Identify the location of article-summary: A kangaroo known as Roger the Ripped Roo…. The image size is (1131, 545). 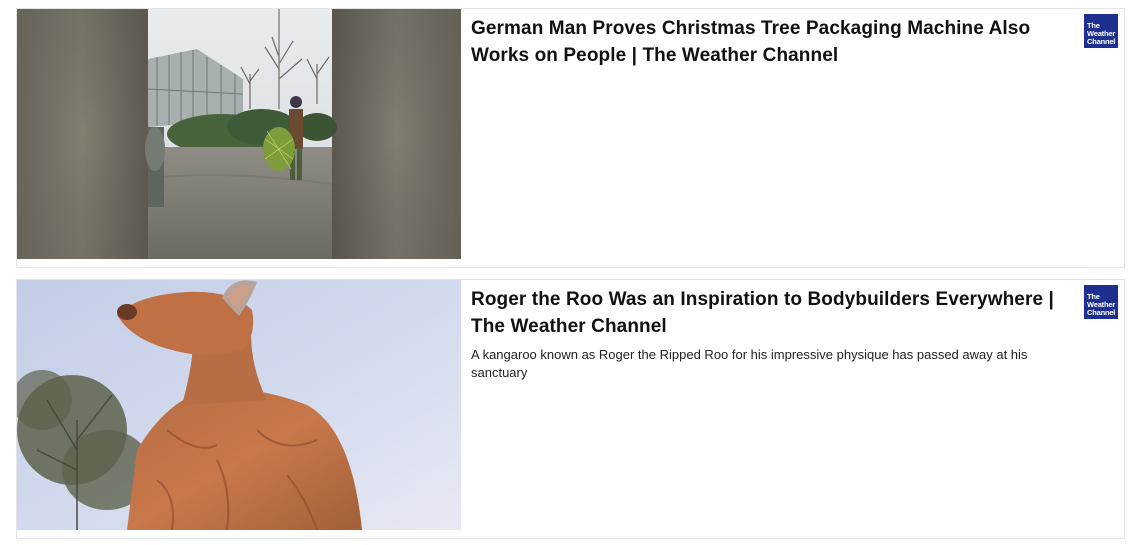
(749, 363).